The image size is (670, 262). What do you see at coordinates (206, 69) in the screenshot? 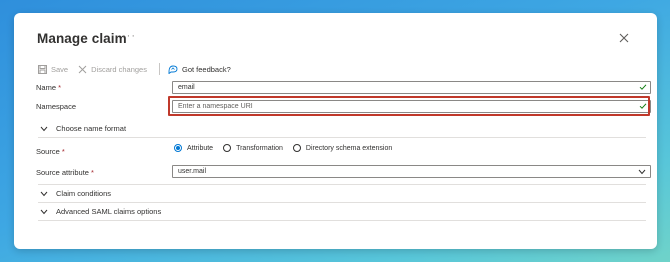
I see `feedback-label: Got feedback?` at bounding box center [206, 69].